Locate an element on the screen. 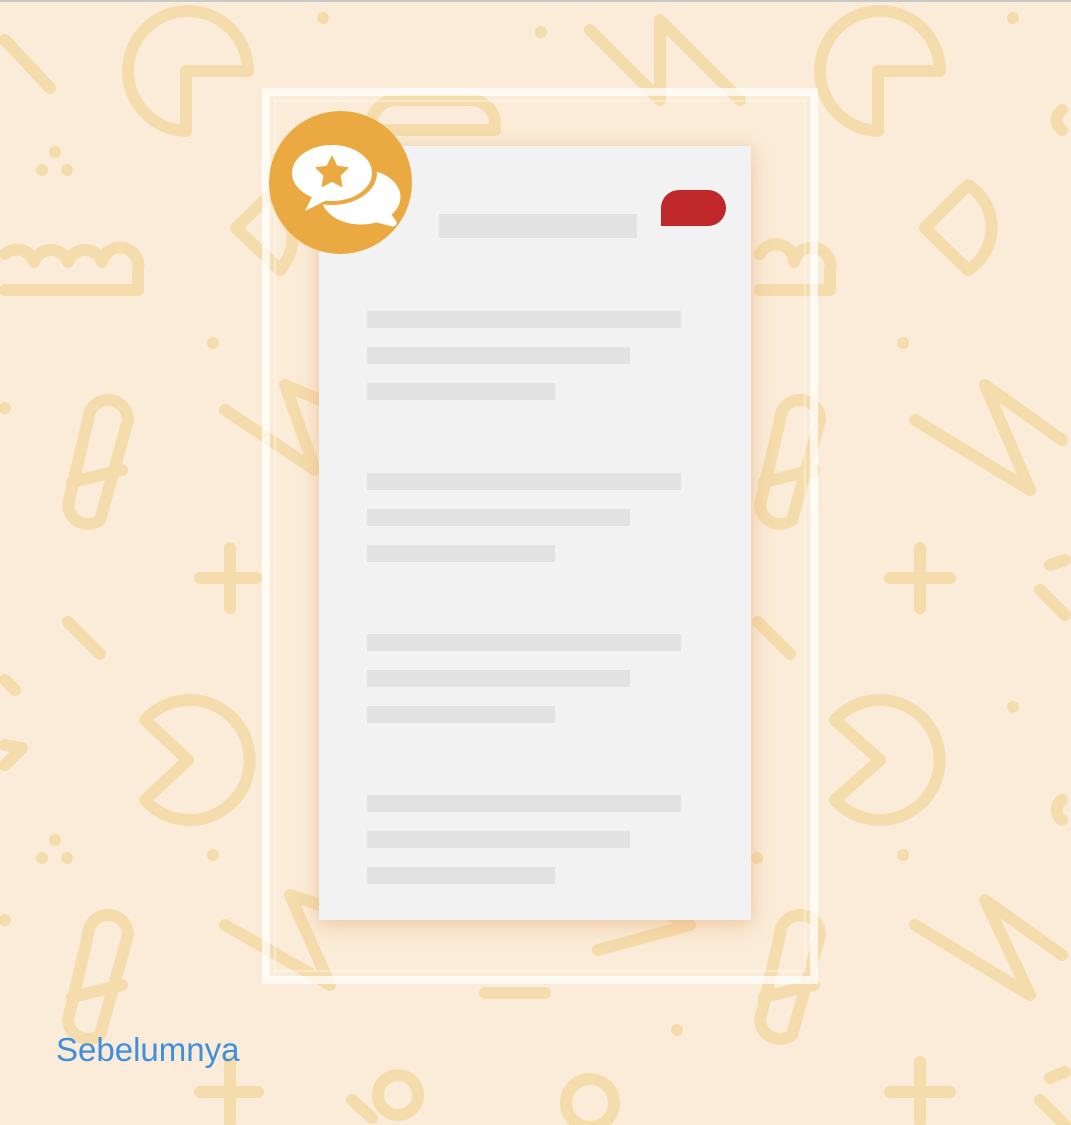 The height and width of the screenshot is (1125, 1071). previous-button: Sebelumnya is located at coordinates (147, 1050).